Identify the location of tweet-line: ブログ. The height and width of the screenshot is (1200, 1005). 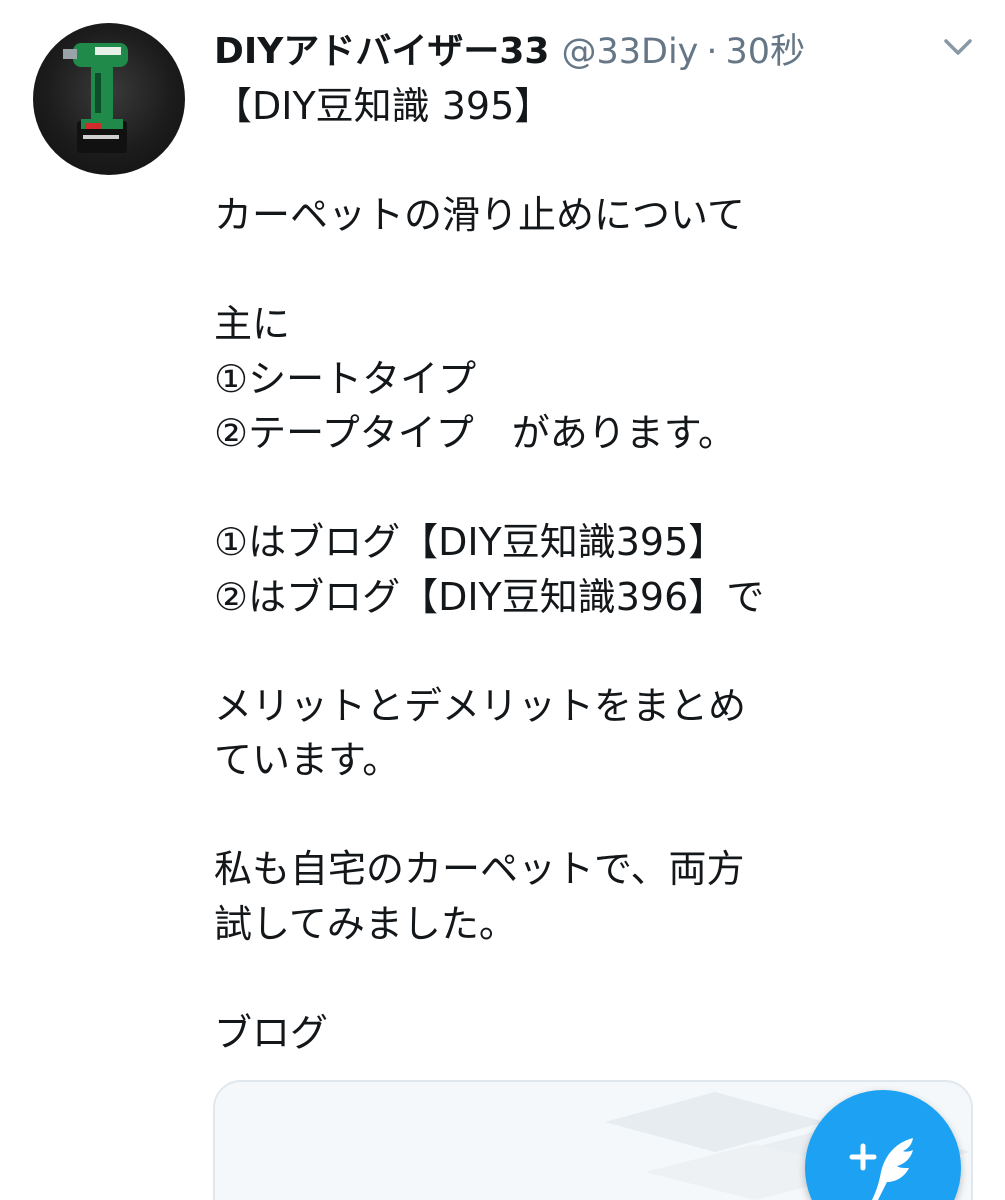
(271, 1032).